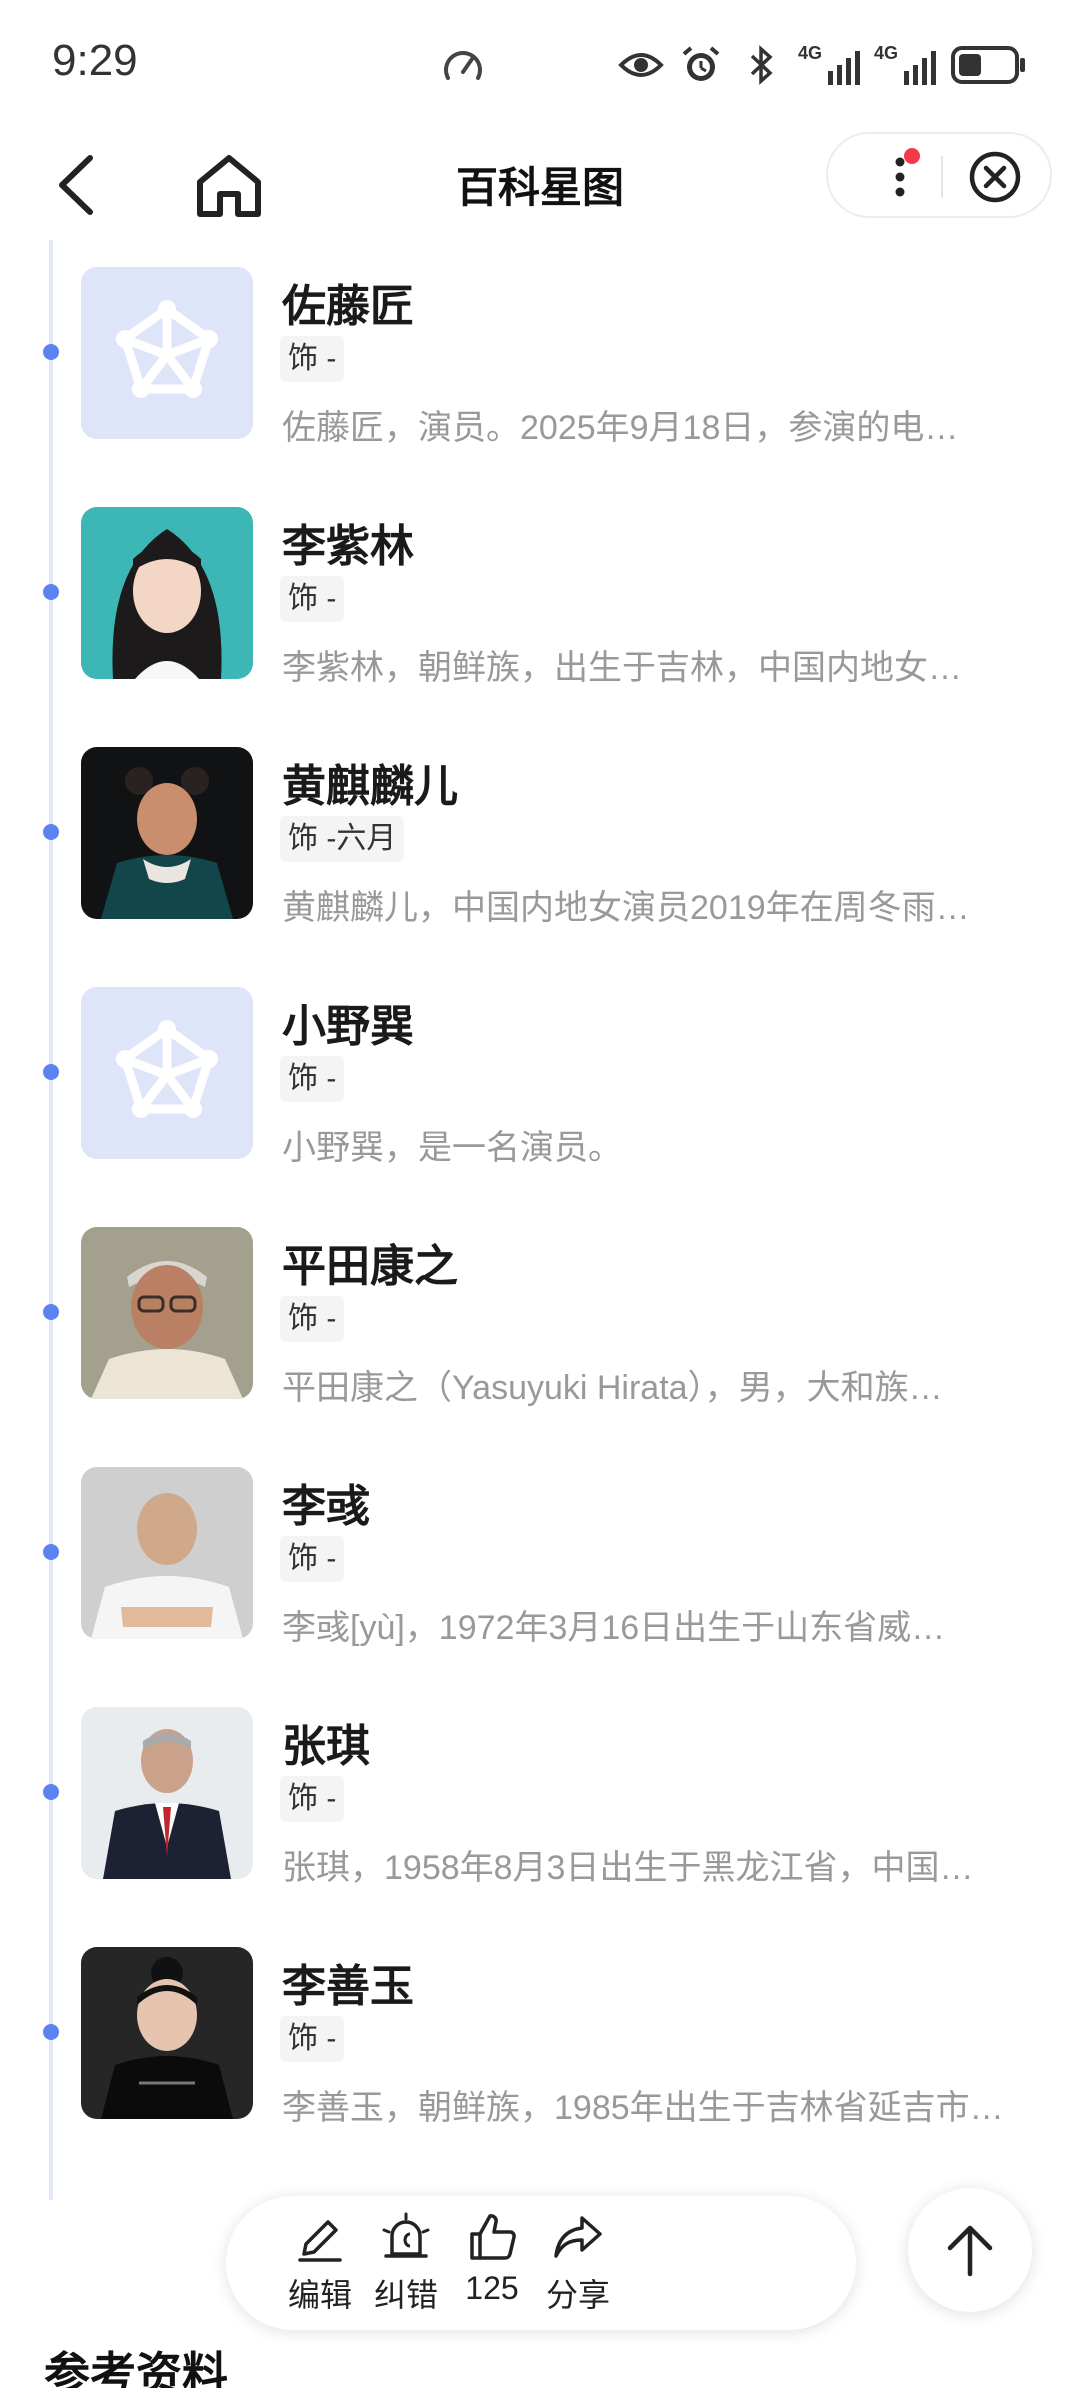 The height and width of the screenshot is (2388, 1080). Describe the element at coordinates (905, 64) in the screenshot. I see `signal-icon-2: 4G` at that location.